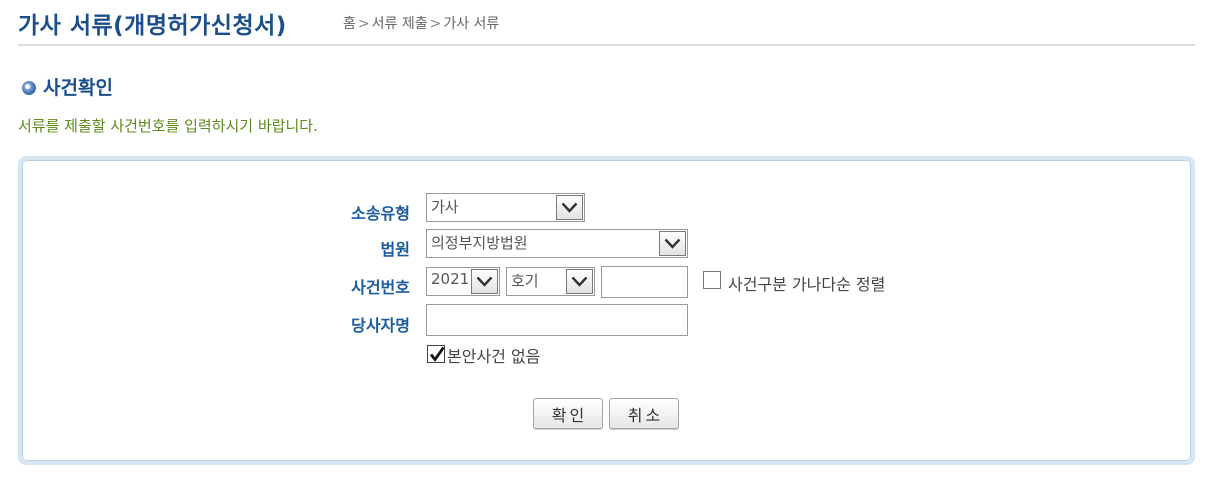 The width and height of the screenshot is (1212, 486). What do you see at coordinates (349, 24) in the screenshot?
I see `breadcrumb-home: 홈` at bounding box center [349, 24].